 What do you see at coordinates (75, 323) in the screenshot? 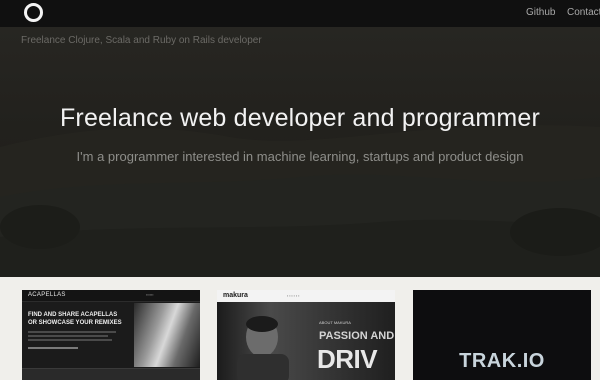
I see `acapellas-headline-2: OR SHOWCASE YOUR REMIXES` at bounding box center [75, 323].